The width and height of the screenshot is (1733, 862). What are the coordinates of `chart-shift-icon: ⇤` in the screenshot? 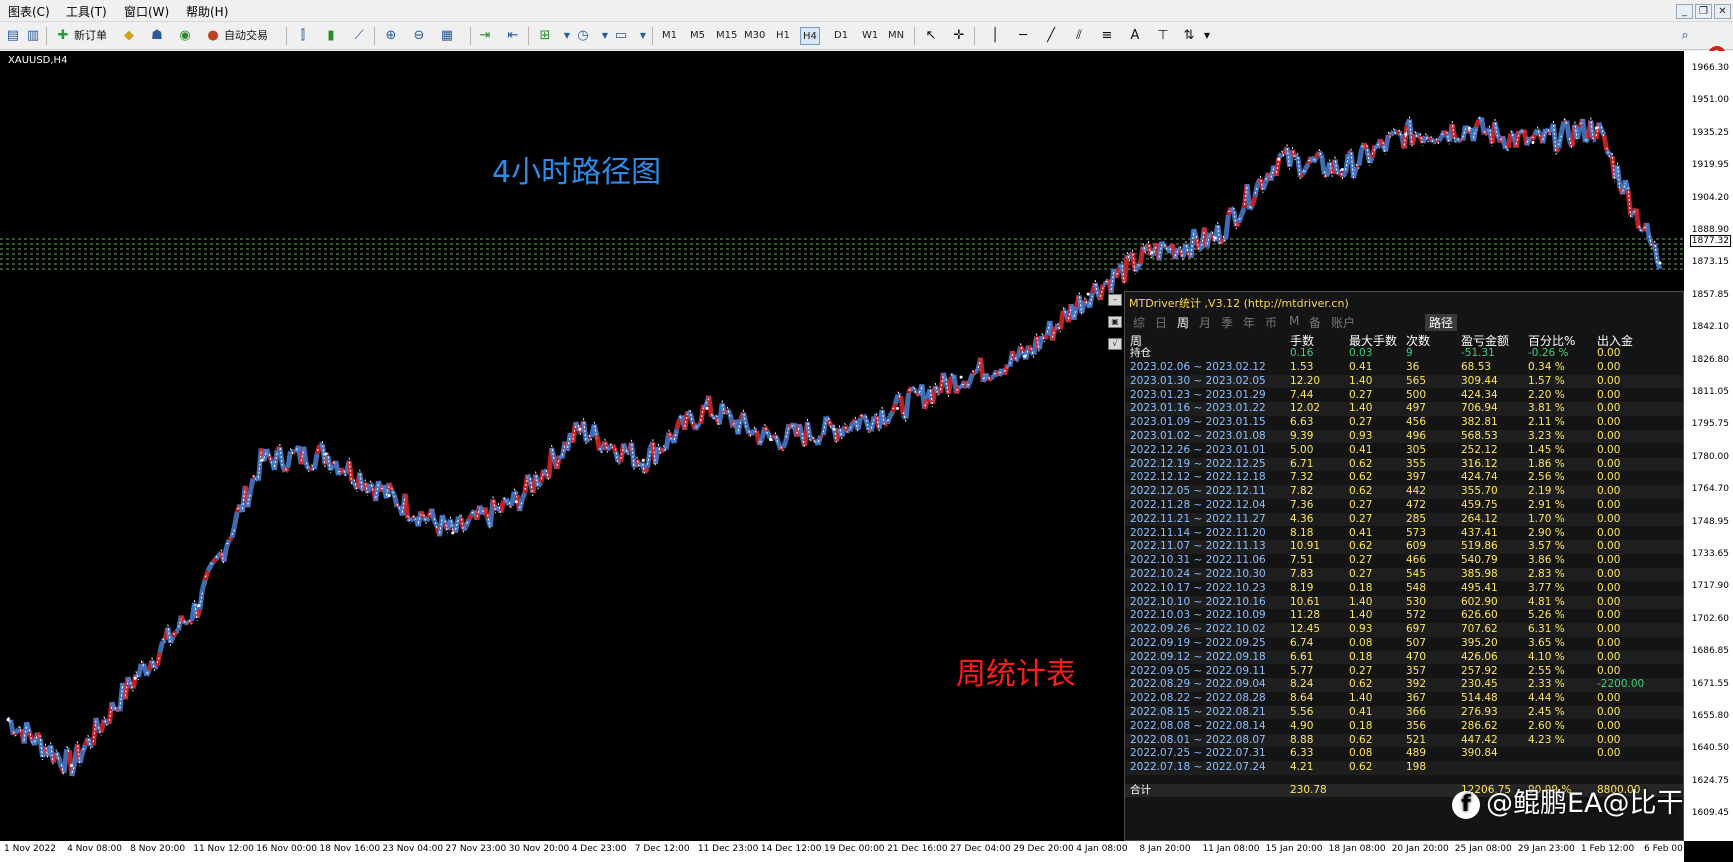 It's located at (513, 36).